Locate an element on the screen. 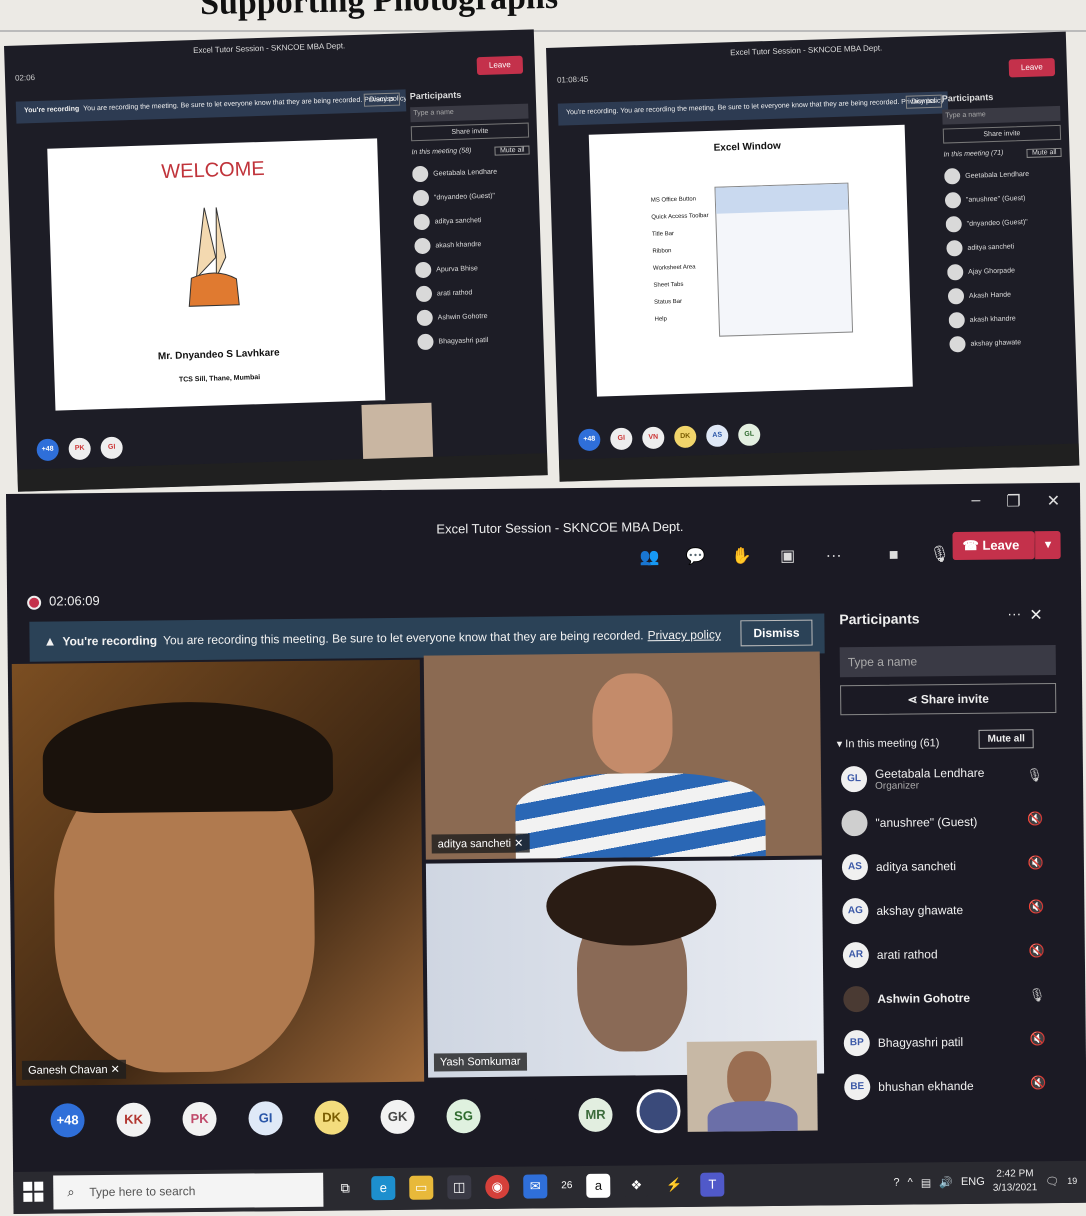 The height and width of the screenshot is (1216, 1086). teams-icon: T is located at coordinates (712, 1184).